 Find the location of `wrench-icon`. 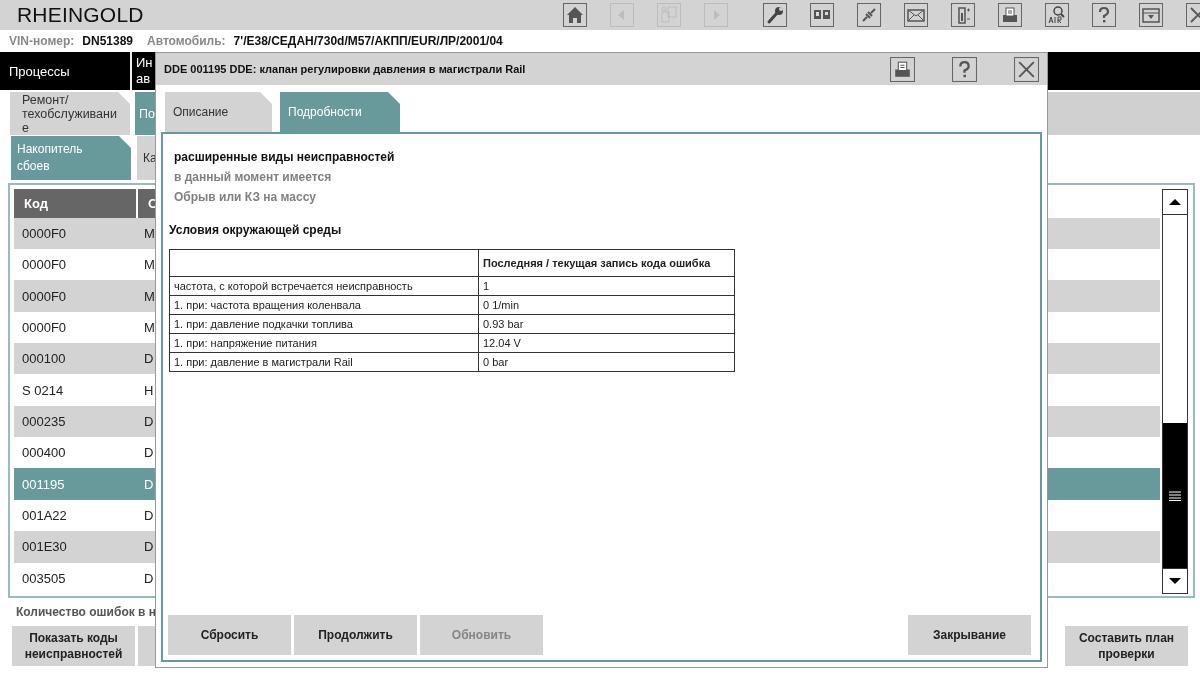

wrench-icon is located at coordinates (775, 15).